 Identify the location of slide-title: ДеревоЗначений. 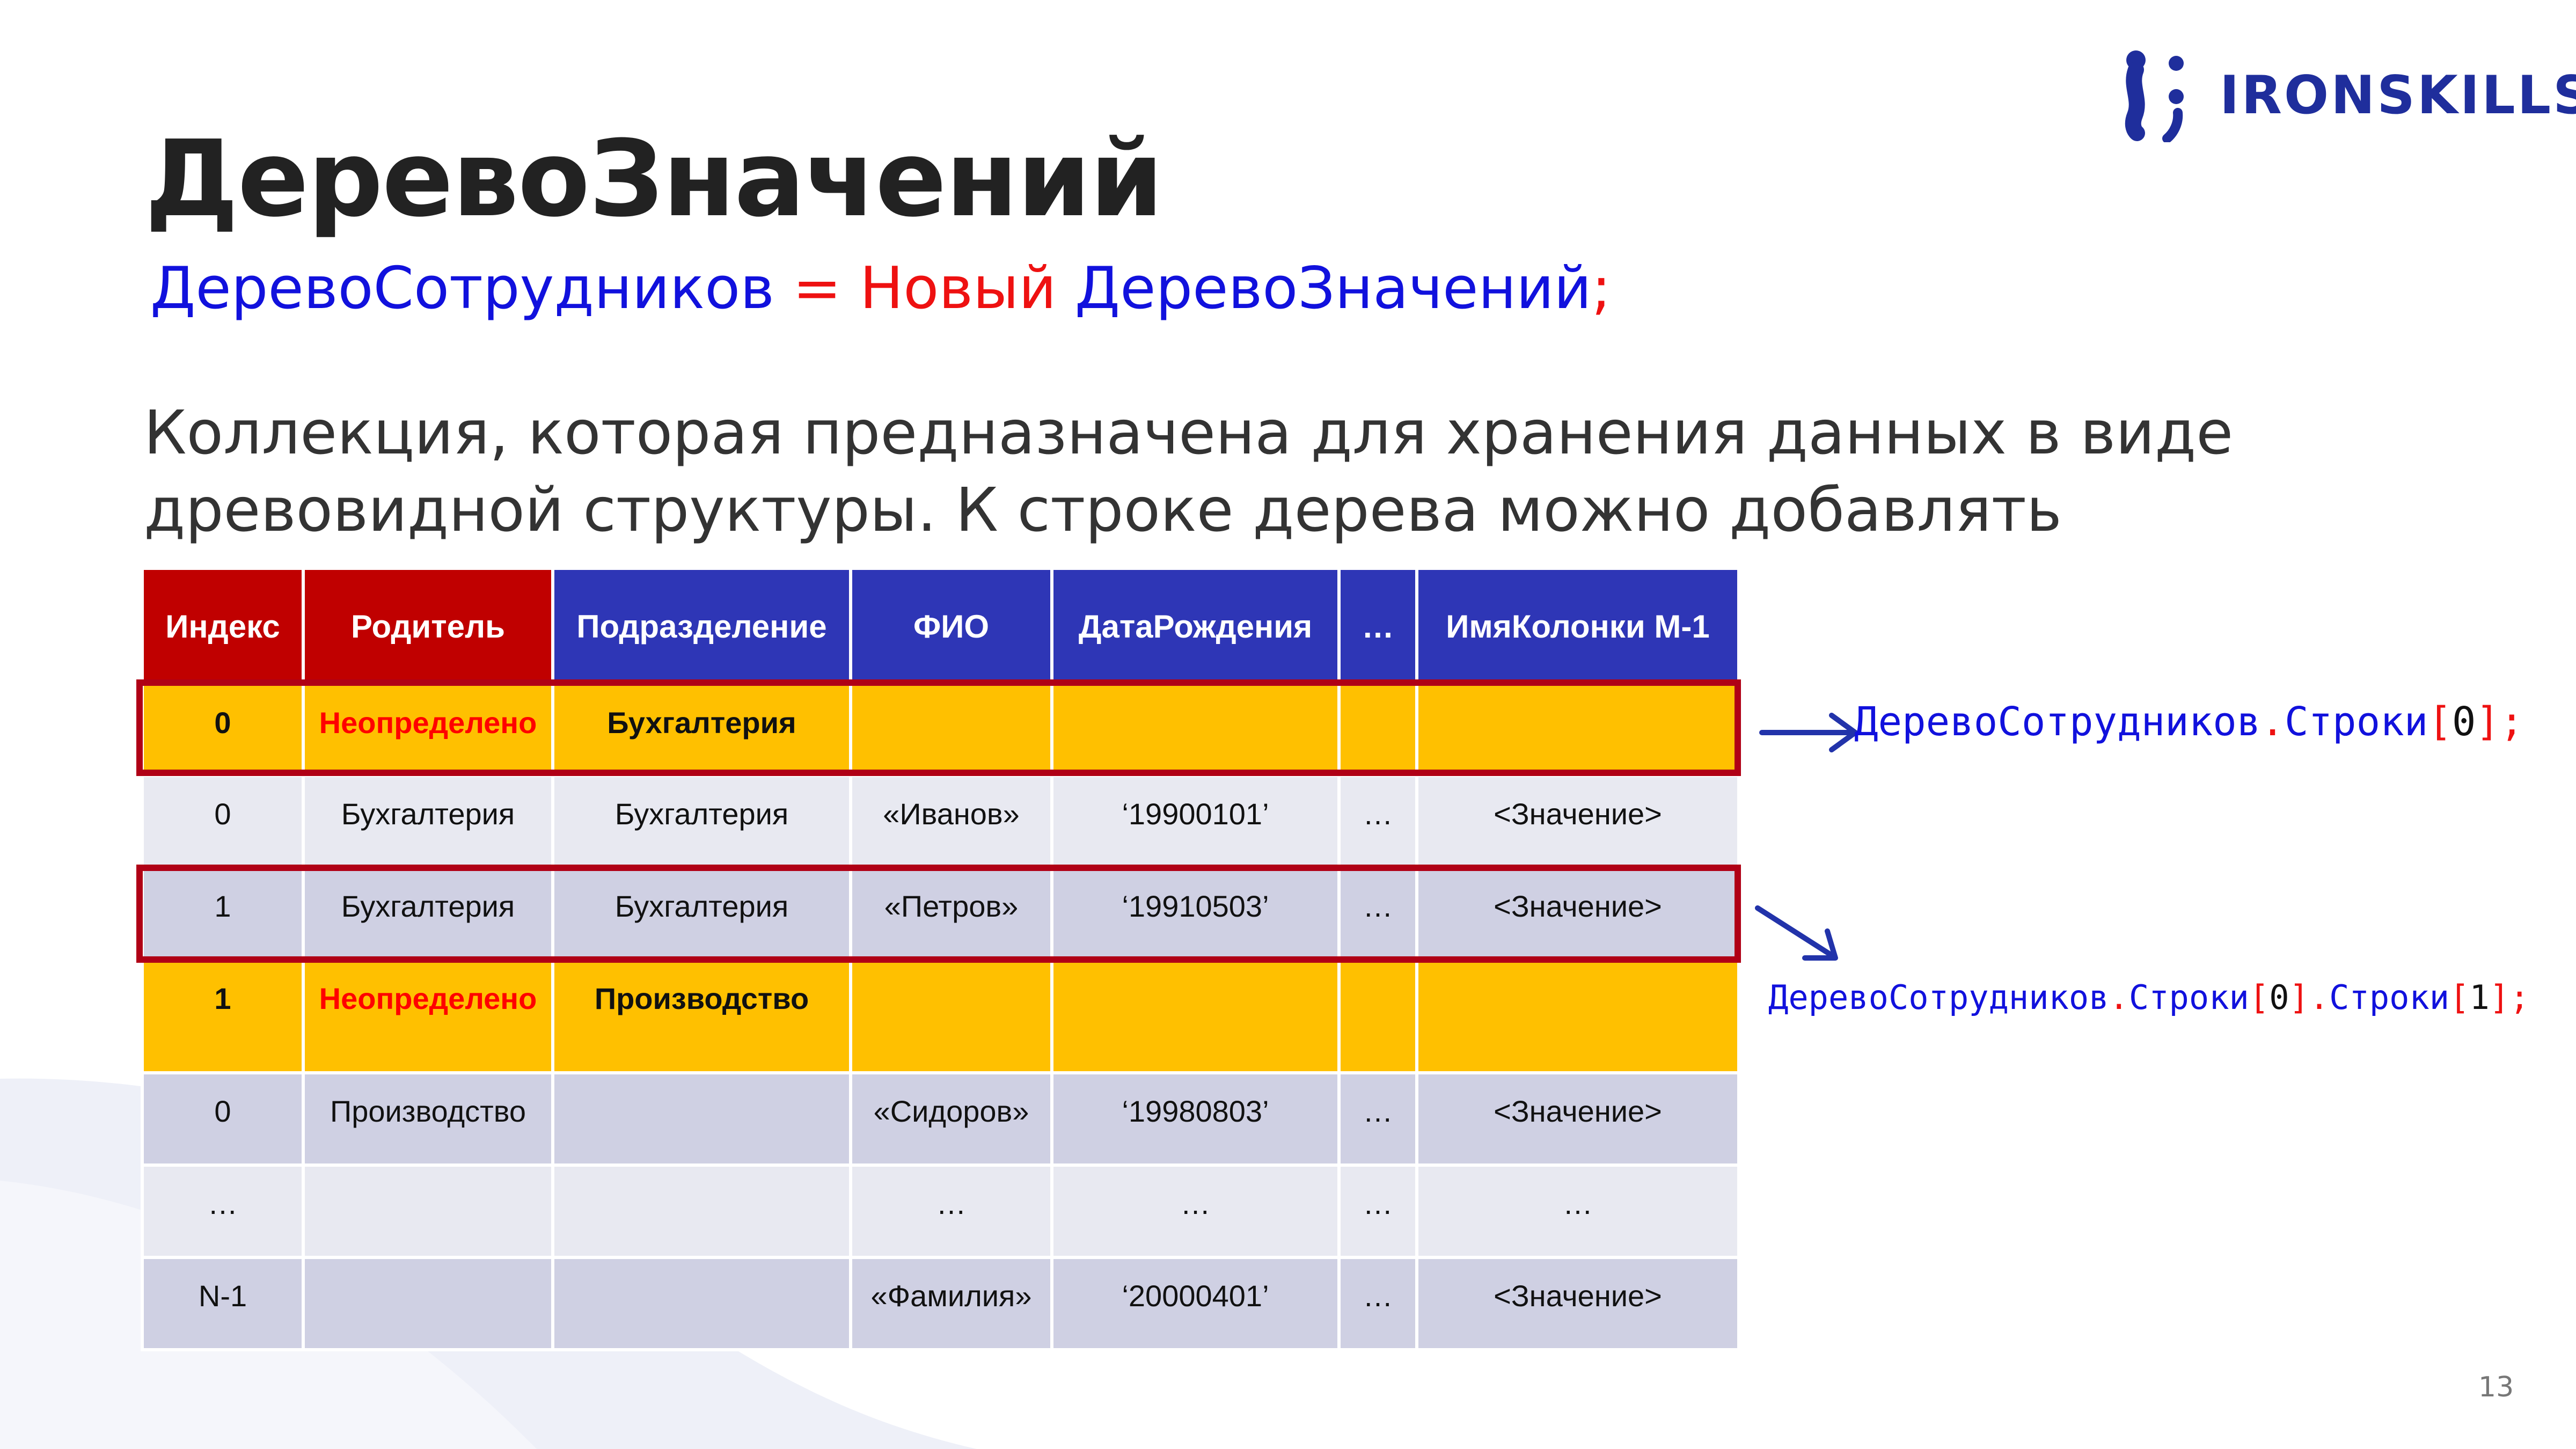
(654, 179).